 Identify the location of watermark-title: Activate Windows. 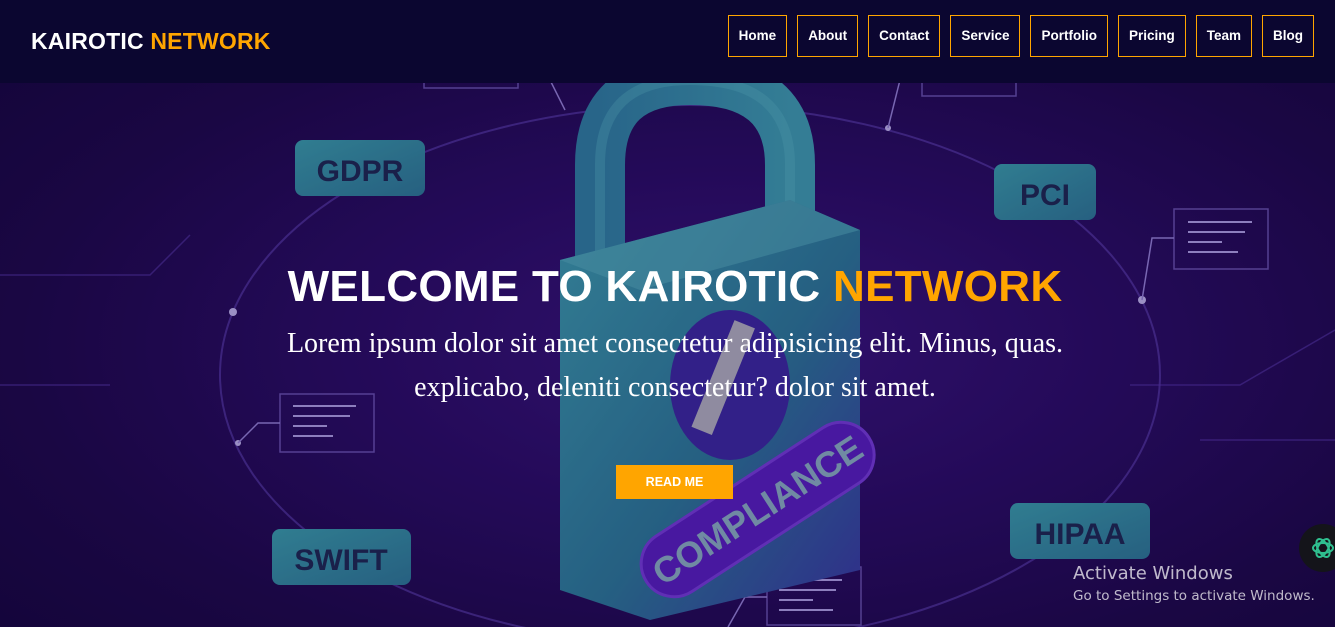
(1153, 573).